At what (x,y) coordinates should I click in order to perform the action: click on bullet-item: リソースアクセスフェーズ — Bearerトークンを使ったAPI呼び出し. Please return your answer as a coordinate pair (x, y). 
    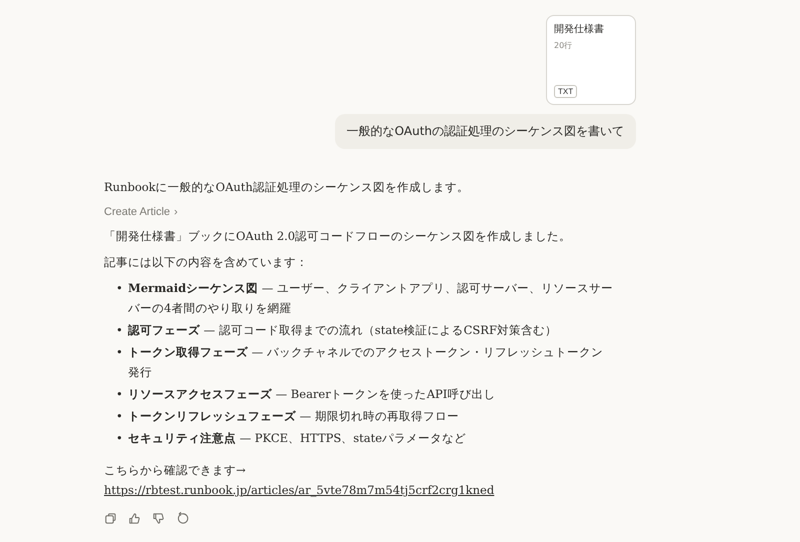
    Looking at the image, I should click on (312, 394).